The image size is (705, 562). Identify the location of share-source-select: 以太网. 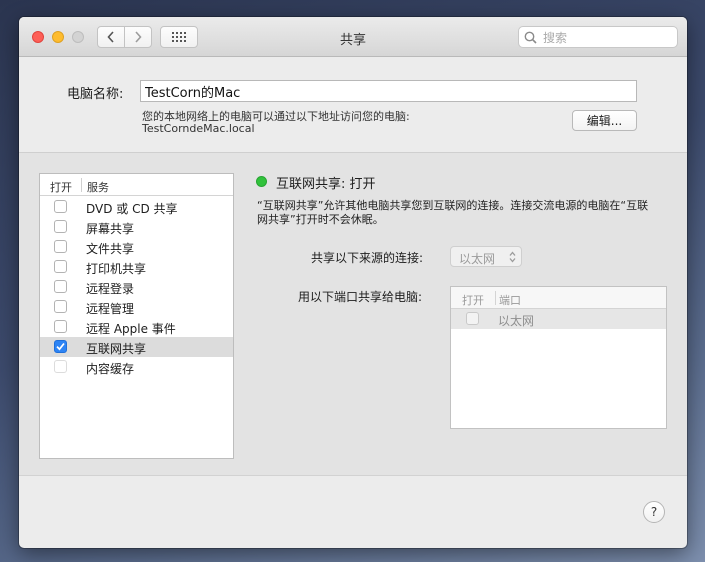
(486, 256).